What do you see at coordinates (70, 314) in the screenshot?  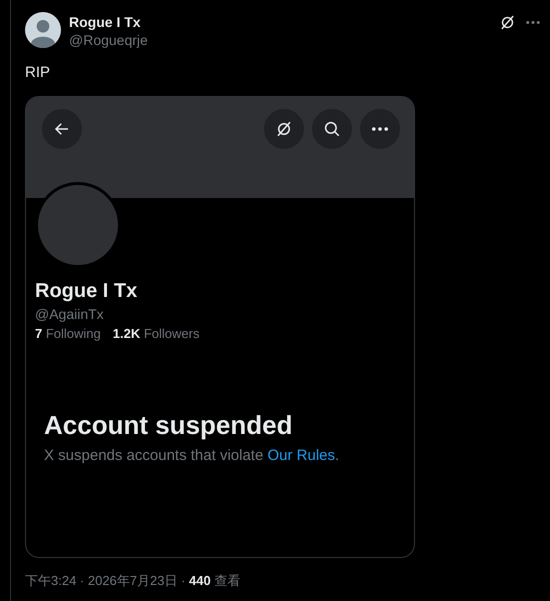 I see `profile-handle: @AgaiinTx` at bounding box center [70, 314].